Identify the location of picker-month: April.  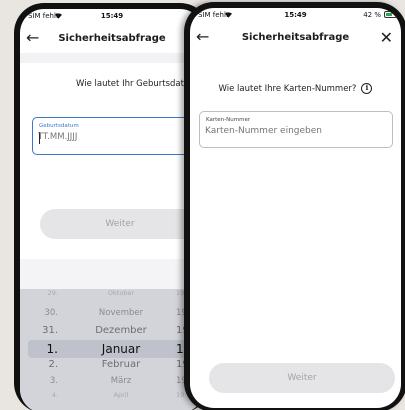
(121, 395).